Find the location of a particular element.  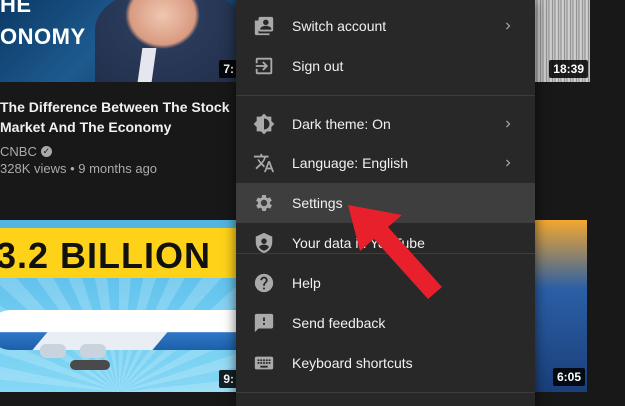

menu-item-dark-theme: Dark theme: On is located at coordinates (385, 124).